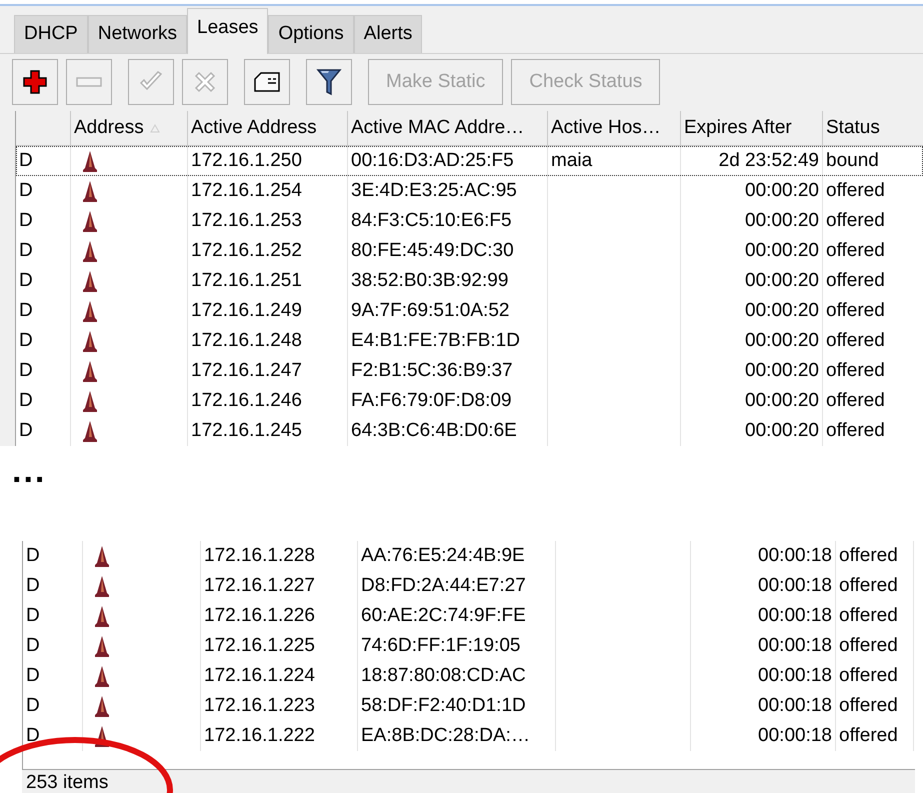  I want to click on plus-icon, so click(35, 82).